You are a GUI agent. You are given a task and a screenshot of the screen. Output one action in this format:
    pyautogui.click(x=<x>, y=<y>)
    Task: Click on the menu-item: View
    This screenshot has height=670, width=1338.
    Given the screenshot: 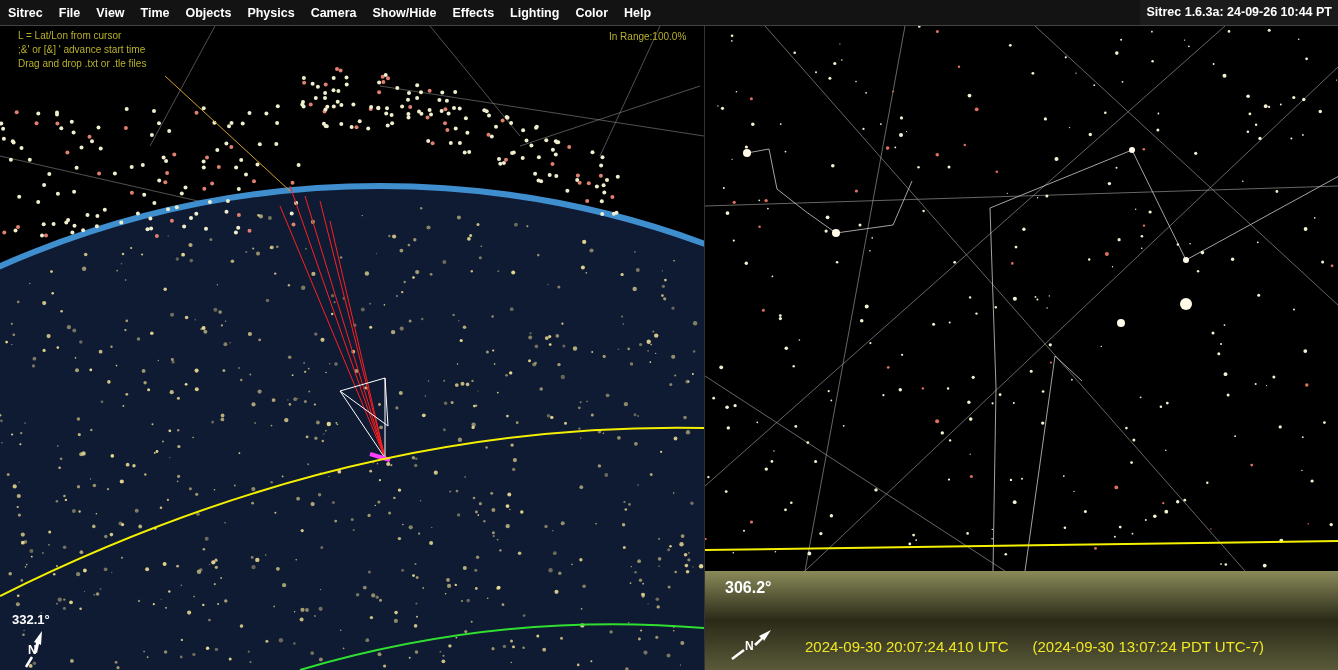 What is the action you would take?
    pyautogui.click(x=110, y=12)
    